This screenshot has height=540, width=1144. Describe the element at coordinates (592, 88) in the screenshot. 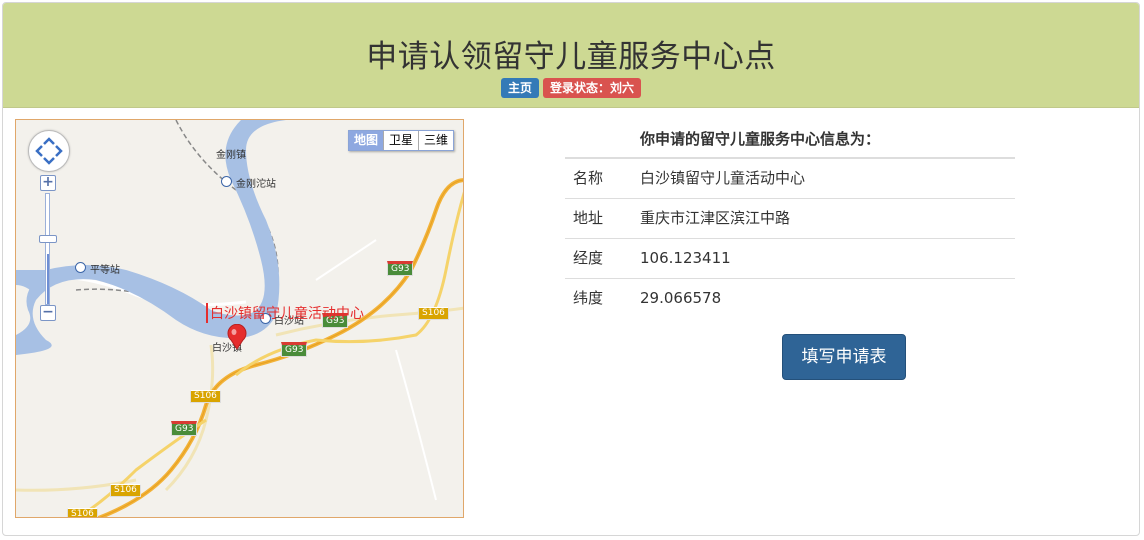

I see `login-status-badge: 登录状态：刘六` at that location.